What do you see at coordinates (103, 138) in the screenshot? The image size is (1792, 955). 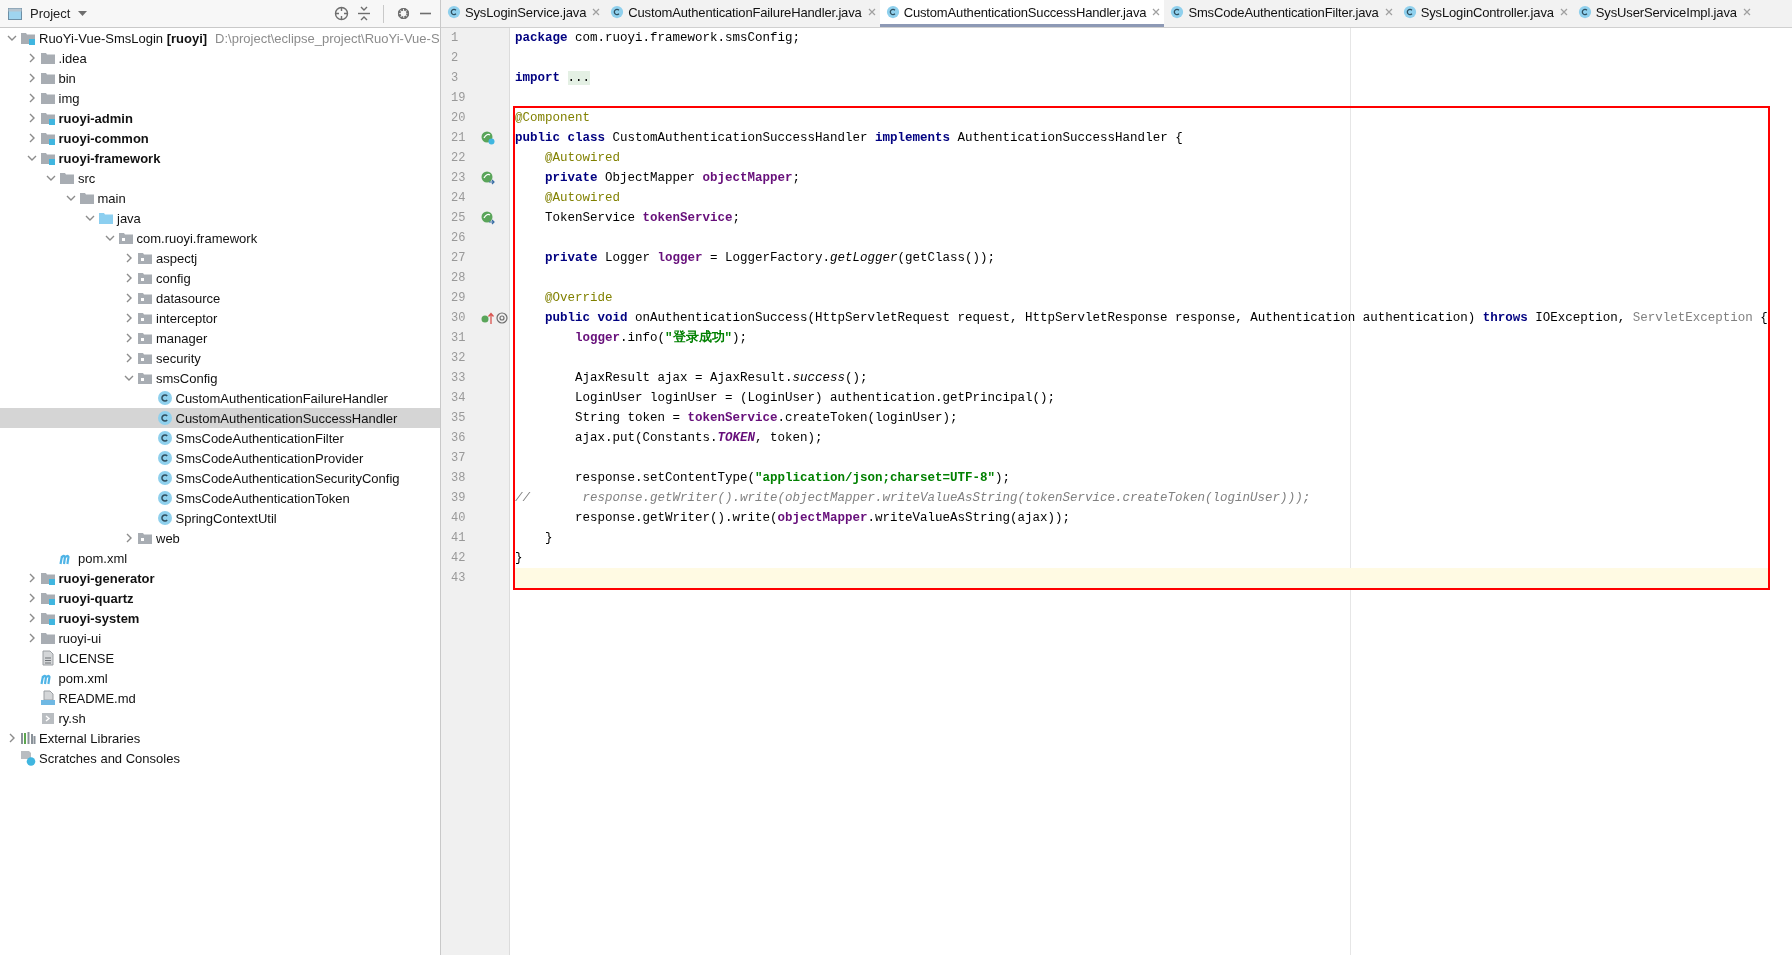 I see `tree-item-label: ruoyi-common` at bounding box center [103, 138].